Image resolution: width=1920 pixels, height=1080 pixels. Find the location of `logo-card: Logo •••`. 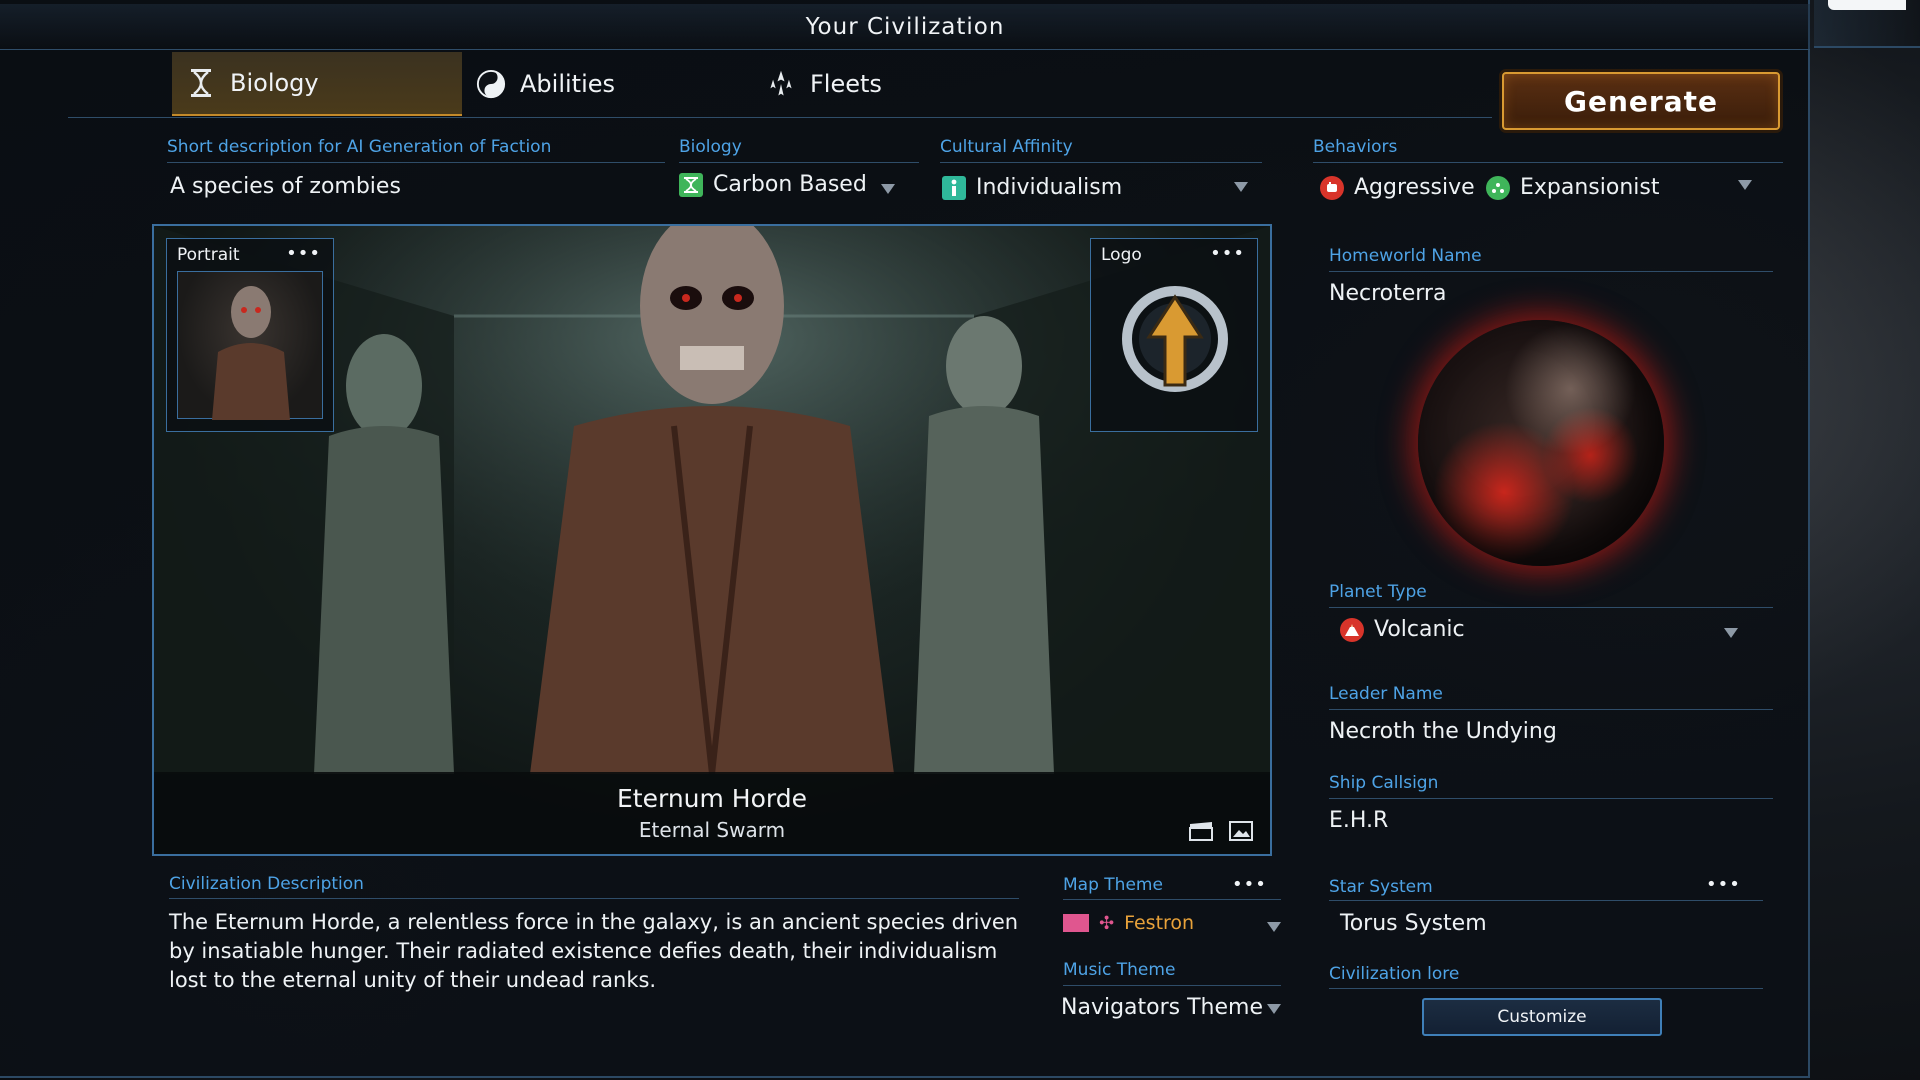

logo-card: Logo ••• is located at coordinates (1174, 335).